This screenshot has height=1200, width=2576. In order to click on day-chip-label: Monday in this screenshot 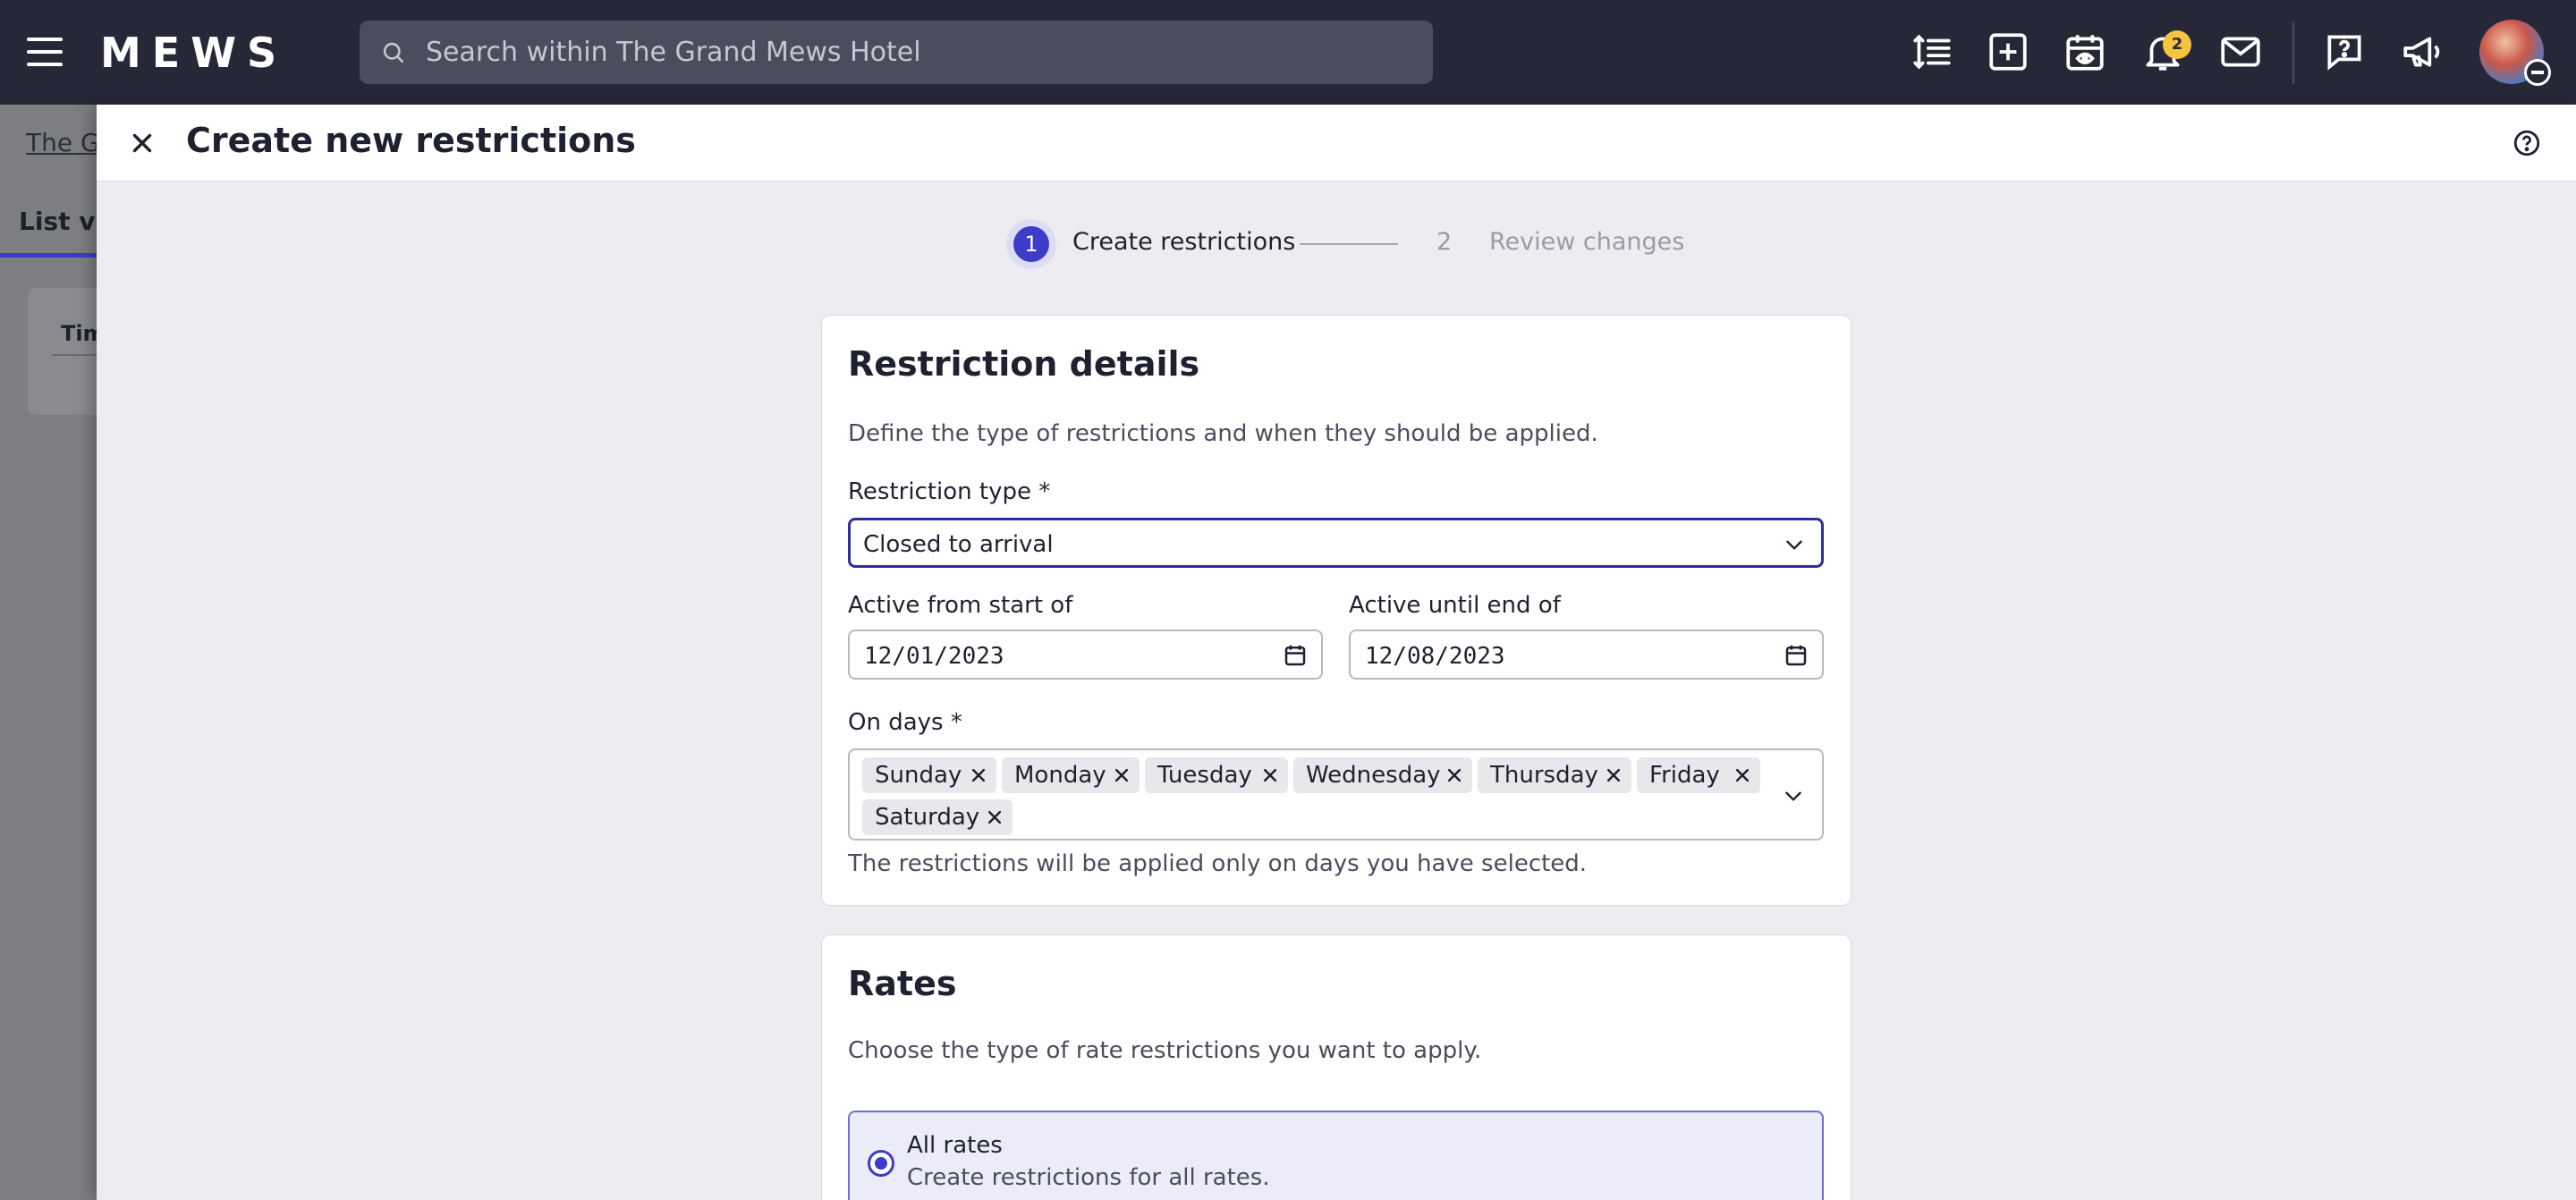, I will do `click(1060, 776)`.